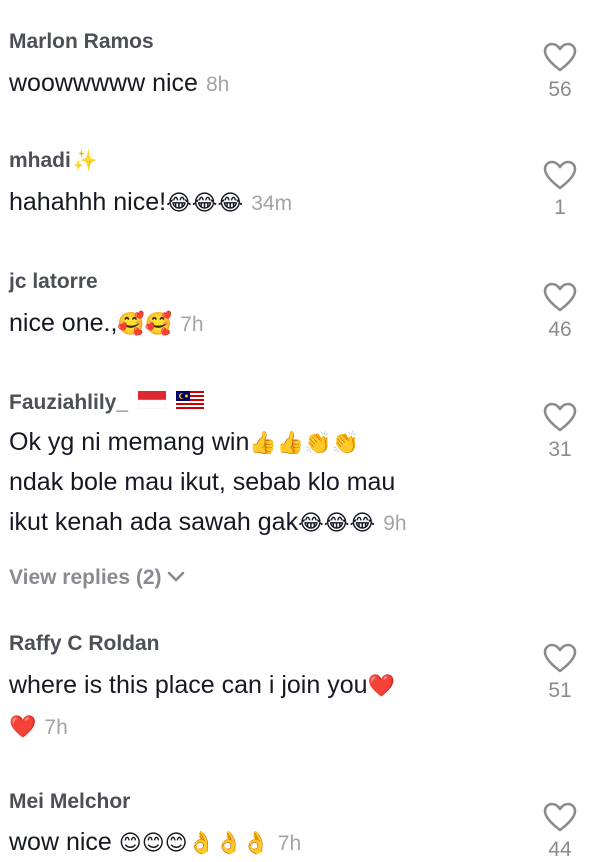  Describe the element at coordinates (174, 578) in the screenshot. I see `chevron-down-icon` at that location.